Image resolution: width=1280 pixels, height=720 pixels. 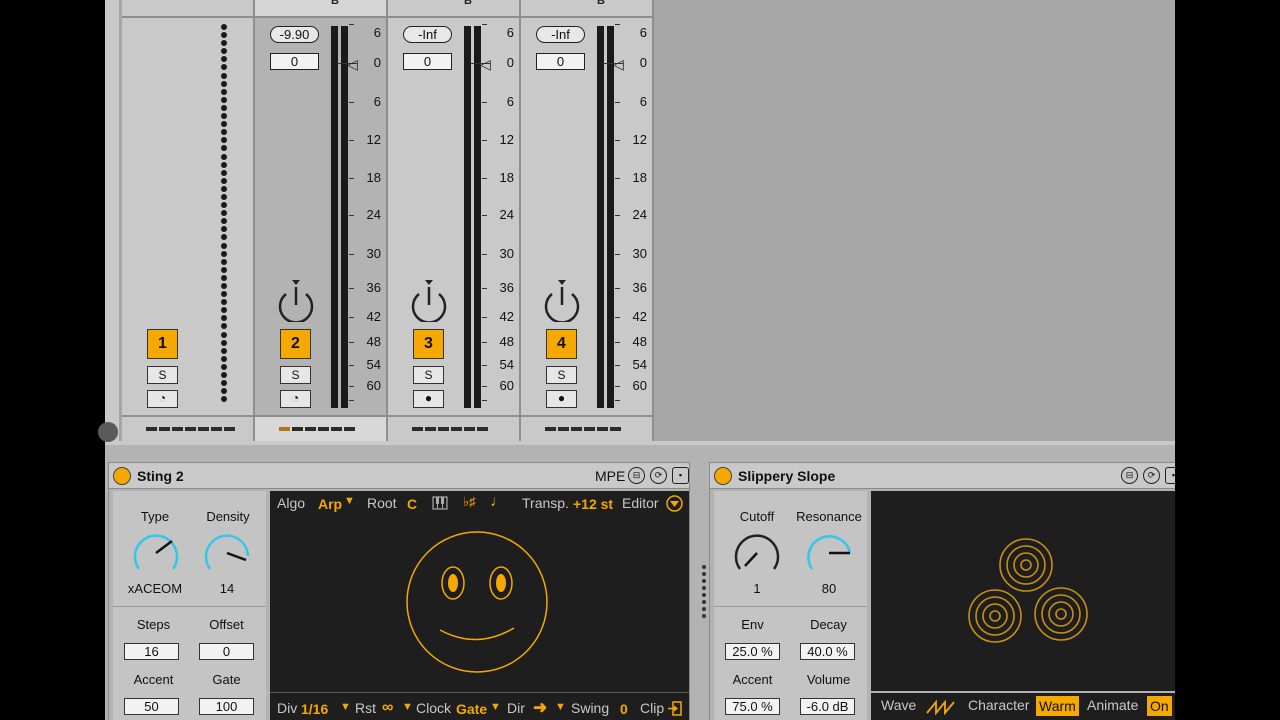 What do you see at coordinates (349, 501) in the screenshot?
I see `algo-dropdown-icon: ▼` at bounding box center [349, 501].